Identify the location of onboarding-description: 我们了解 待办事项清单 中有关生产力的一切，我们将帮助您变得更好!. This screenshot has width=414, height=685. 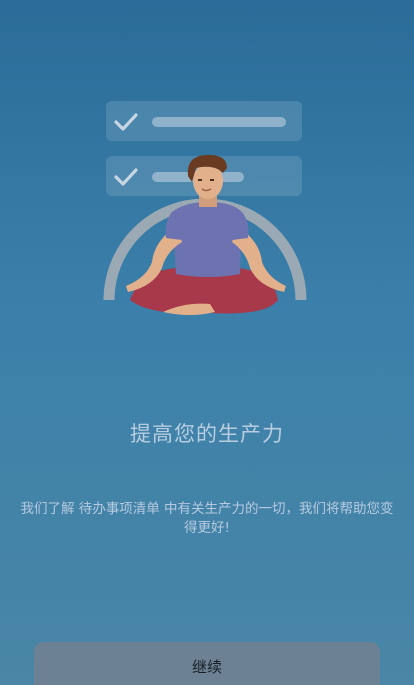
(207, 518).